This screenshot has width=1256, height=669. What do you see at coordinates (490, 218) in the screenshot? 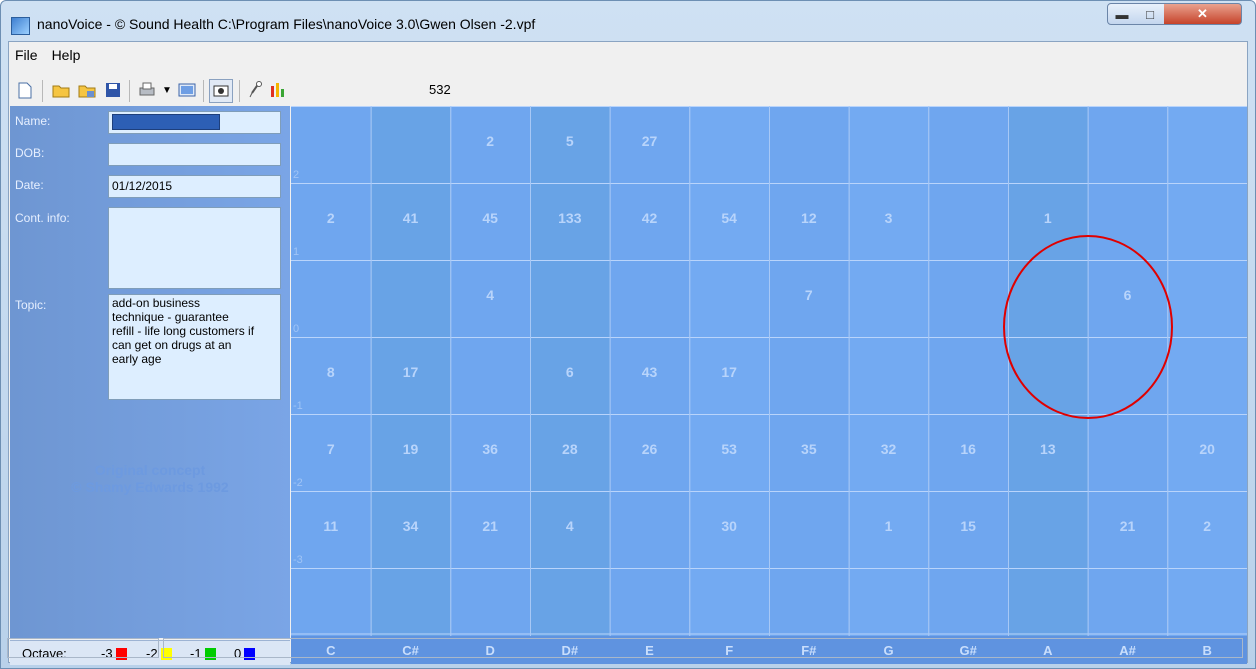
I see `note-count: 45` at bounding box center [490, 218].